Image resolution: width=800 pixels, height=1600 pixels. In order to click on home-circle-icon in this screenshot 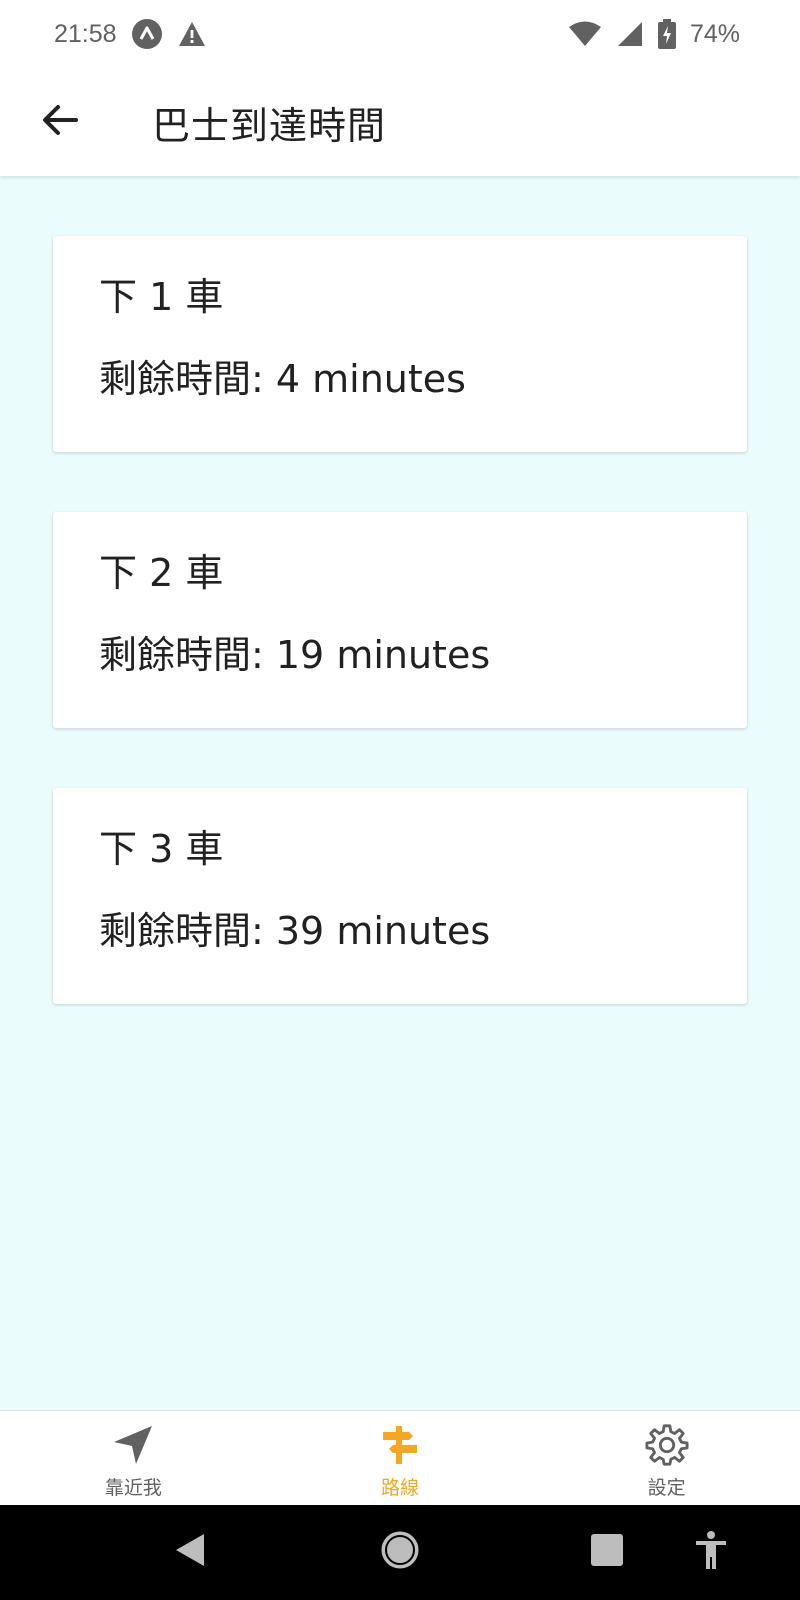, I will do `click(400, 1552)`.